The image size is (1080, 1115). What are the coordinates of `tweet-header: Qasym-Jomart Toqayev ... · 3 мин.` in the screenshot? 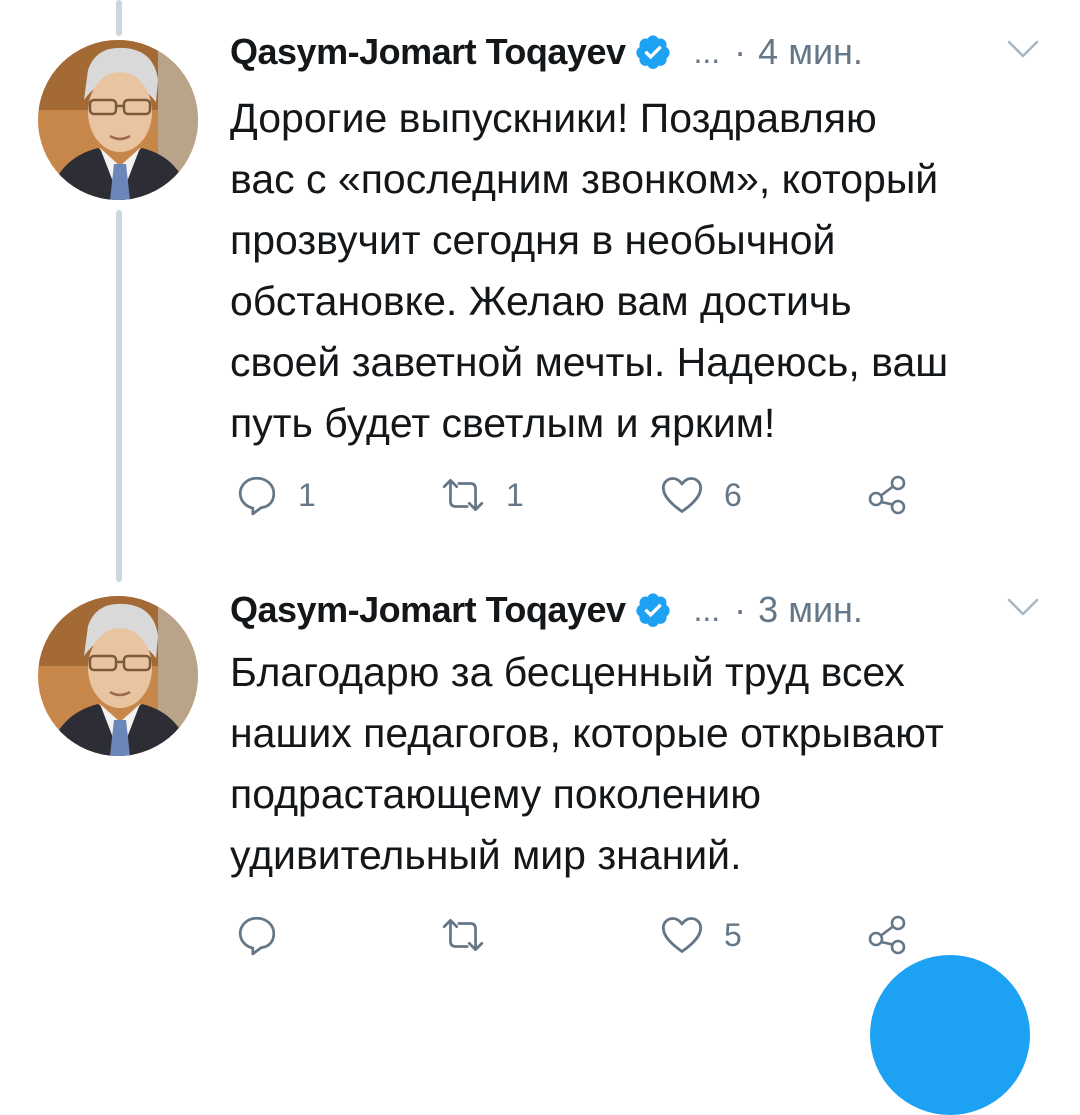 It's located at (640, 610).